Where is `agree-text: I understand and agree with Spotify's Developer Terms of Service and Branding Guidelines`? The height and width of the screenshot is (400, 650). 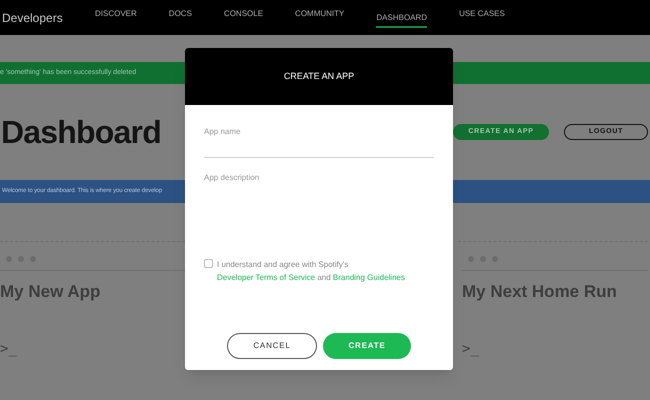
agree-text: I understand and agree with Spotify's Developer Terms of Service and Branding Guidelines is located at coordinates (311, 271).